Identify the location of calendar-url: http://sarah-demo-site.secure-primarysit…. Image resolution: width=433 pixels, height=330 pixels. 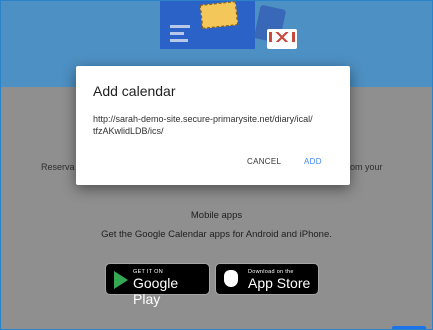
(203, 125).